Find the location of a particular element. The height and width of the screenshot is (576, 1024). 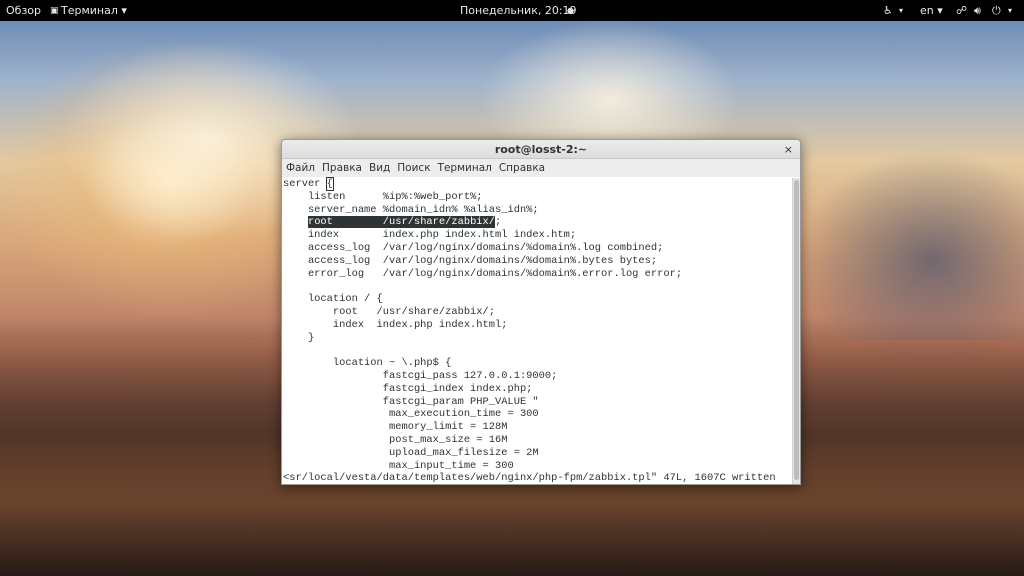

menu-edit: Правка is located at coordinates (344, 168).